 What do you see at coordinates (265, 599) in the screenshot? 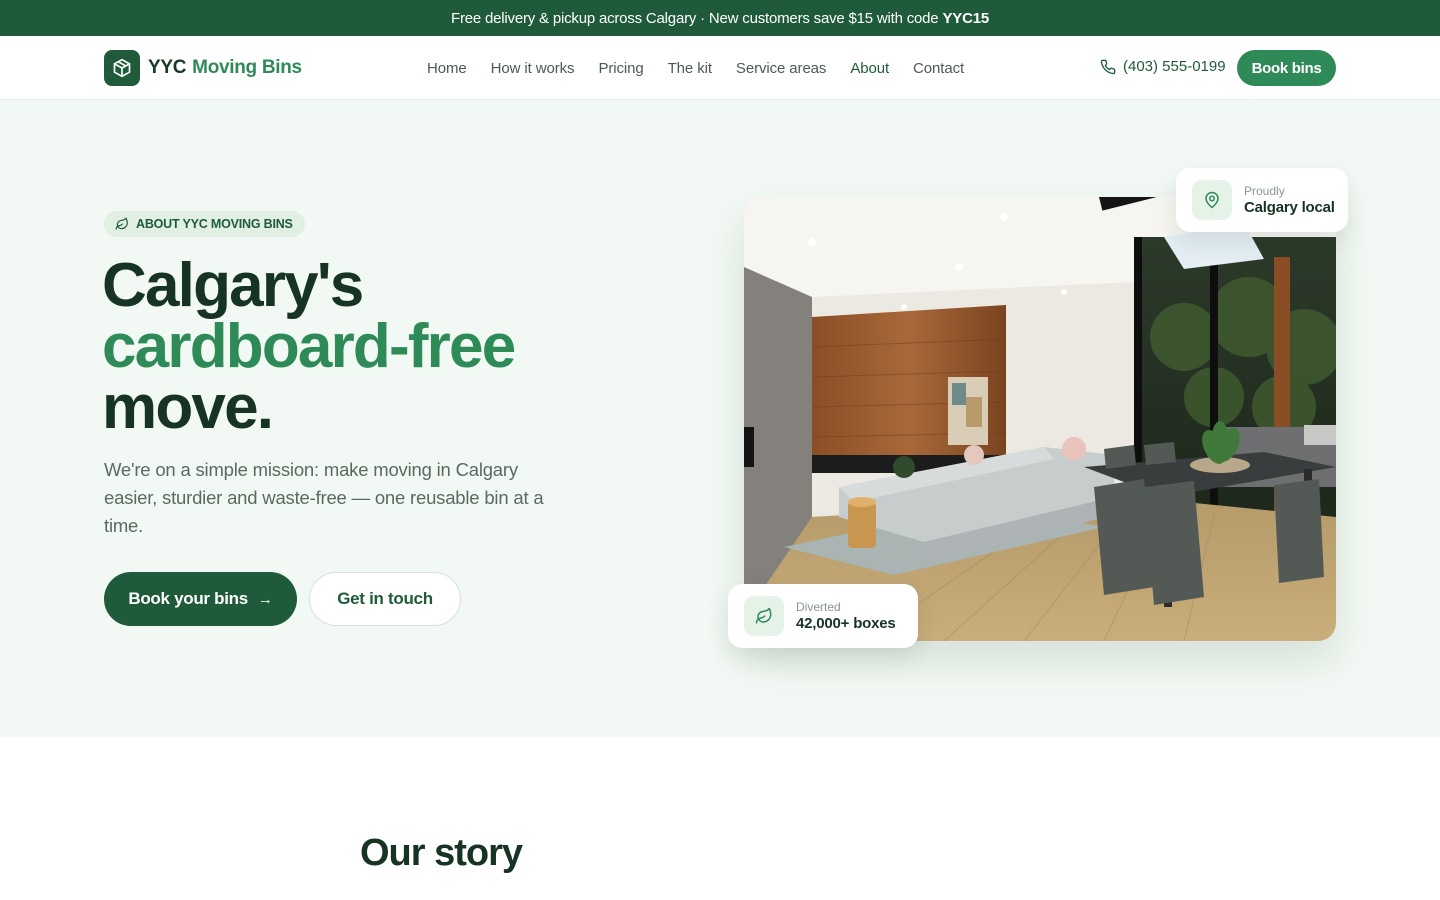
I see `arrow-right-icon: →` at bounding box center [265, 599].